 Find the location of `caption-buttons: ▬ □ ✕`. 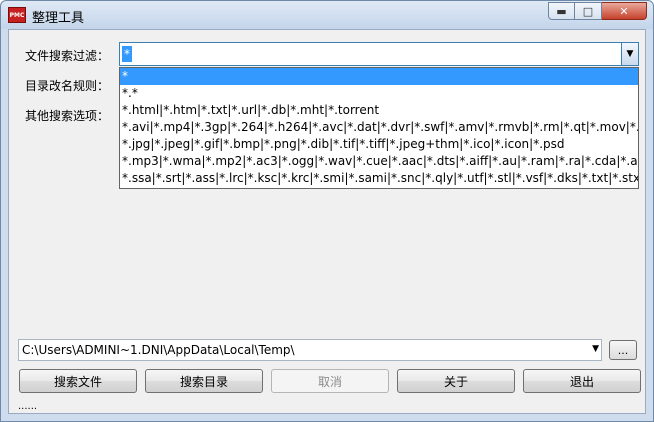

caption-buttons: ▬ □ ✕ is located at coordinates (597, 11).